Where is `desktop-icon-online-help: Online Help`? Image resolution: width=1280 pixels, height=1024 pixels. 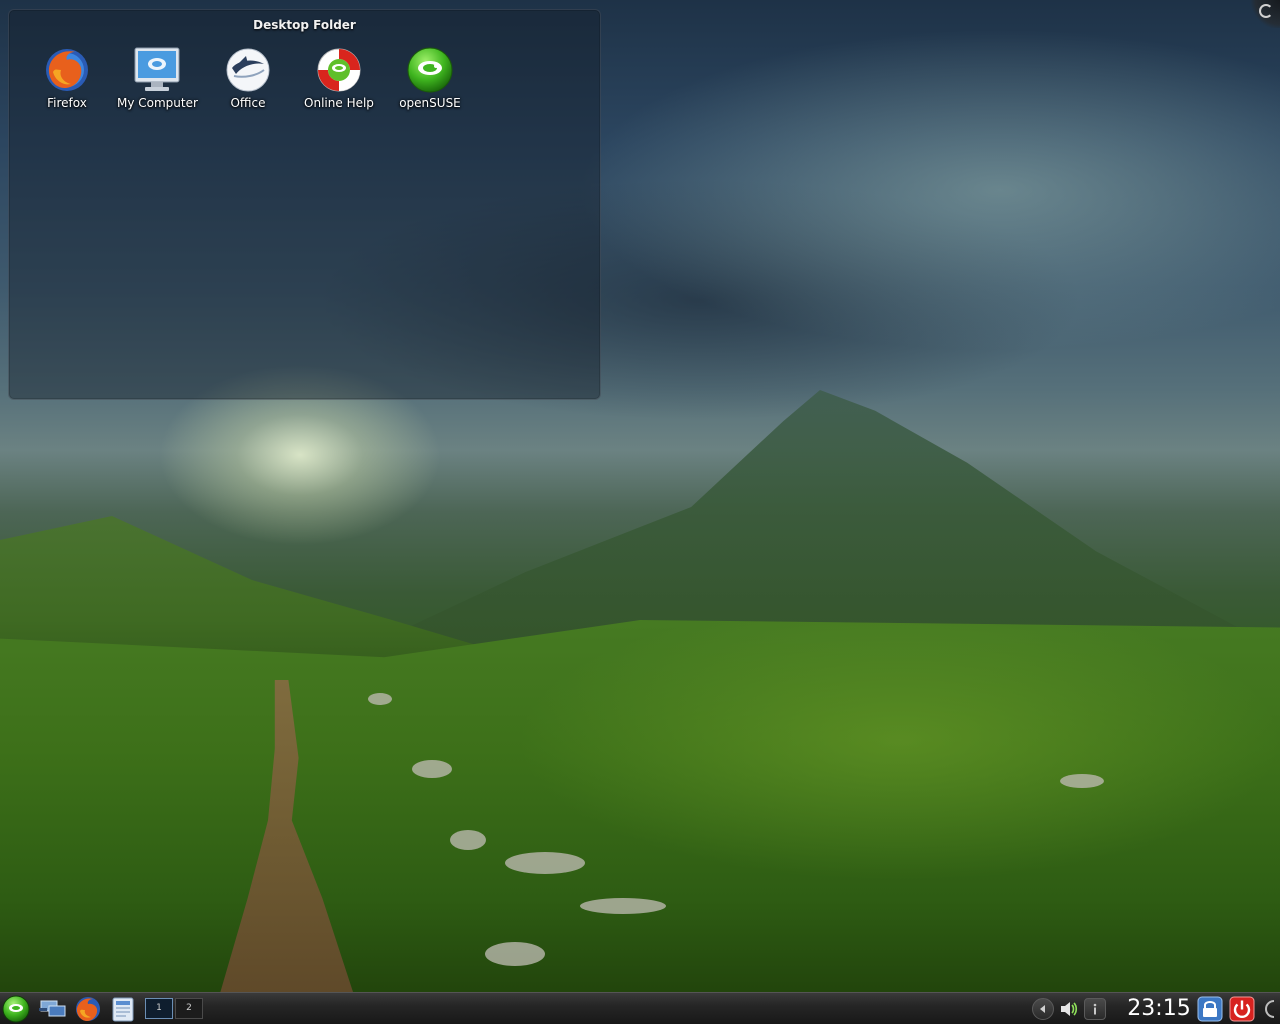 desktop-icon-online-help: Online Help is located at coordinates (339, 78).